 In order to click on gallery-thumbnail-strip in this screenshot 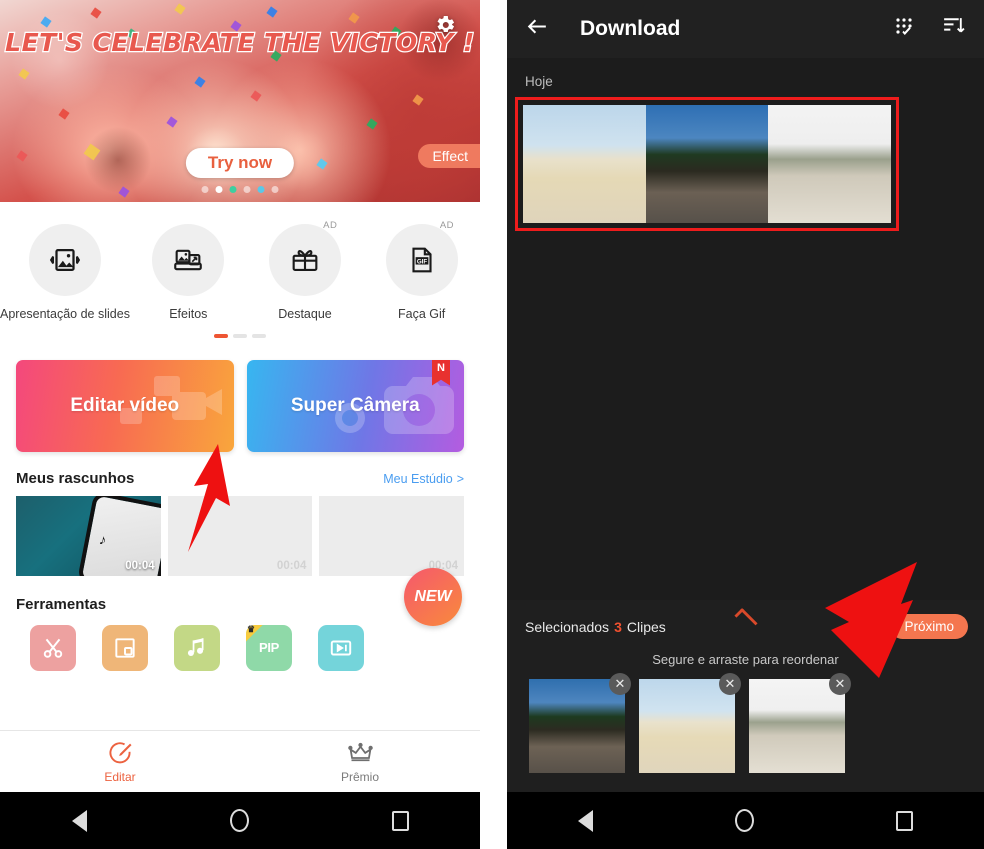, I will do `click(707, 164)`.